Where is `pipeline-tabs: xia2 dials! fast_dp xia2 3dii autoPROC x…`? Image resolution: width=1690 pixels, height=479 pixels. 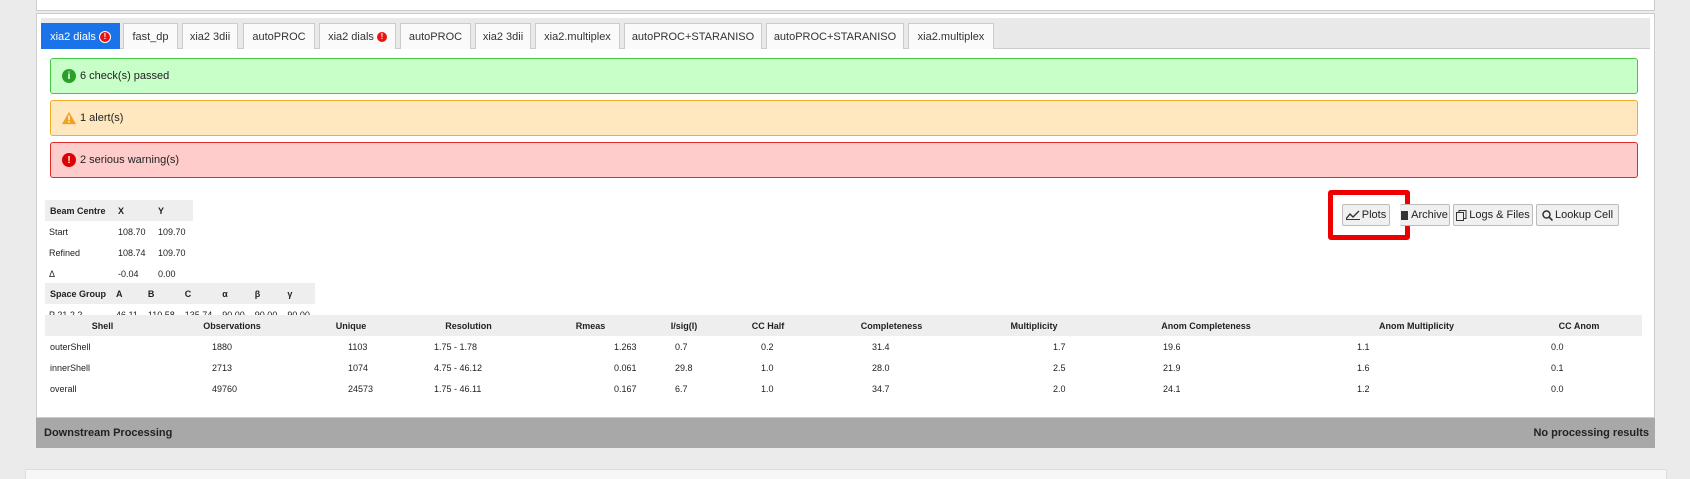
pipeline-tabs: xia2 dials! fast_dp xia2 3dii autoPROC x… is located at coordinates (845, 33).